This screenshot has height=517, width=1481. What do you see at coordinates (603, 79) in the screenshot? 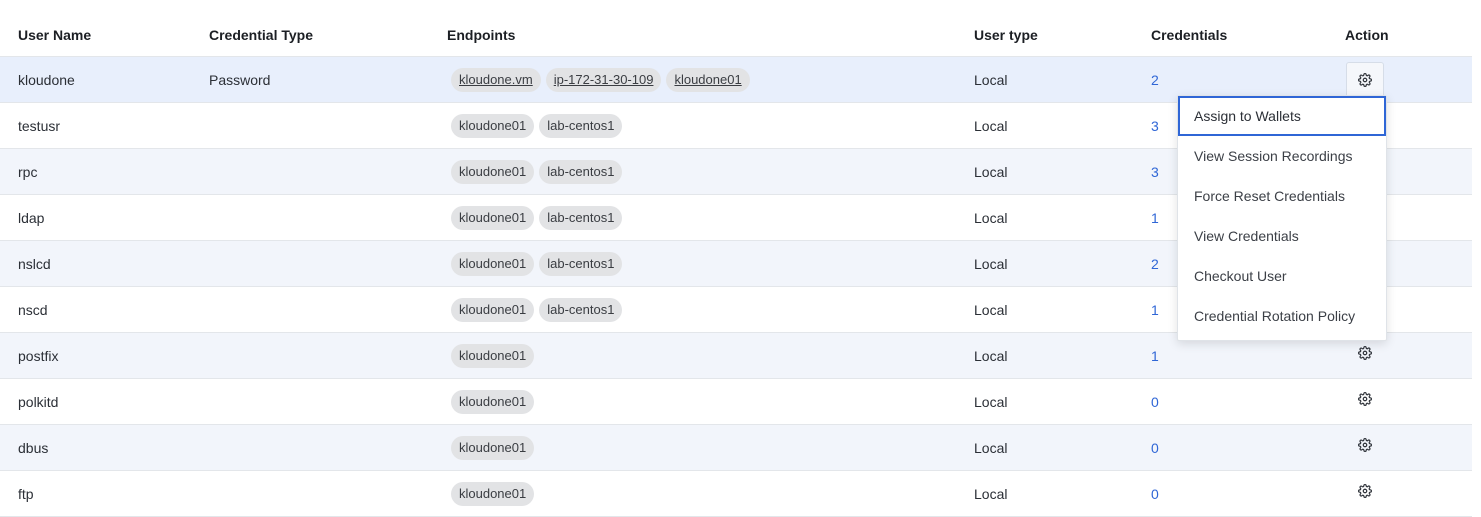
I see `endpoint-chip: ip-172-31-30-109` at bounding box center [603, 79].